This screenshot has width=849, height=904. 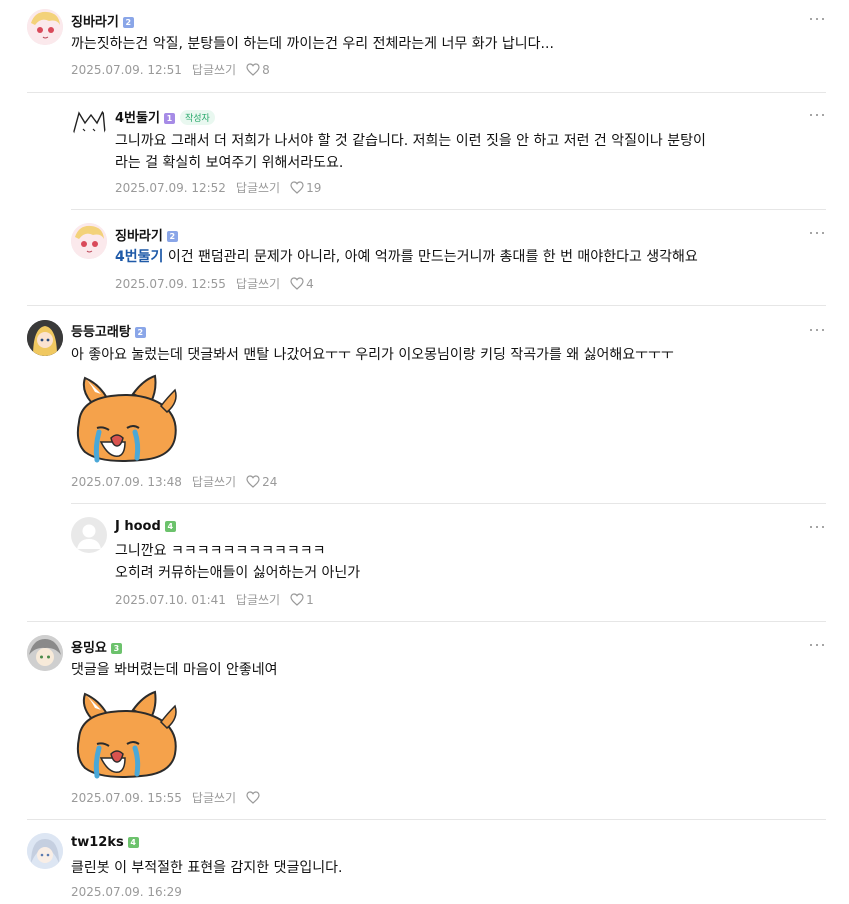 I want to click on comment-date: 2025.07.09. 16:29, so click(x=126, y=892).